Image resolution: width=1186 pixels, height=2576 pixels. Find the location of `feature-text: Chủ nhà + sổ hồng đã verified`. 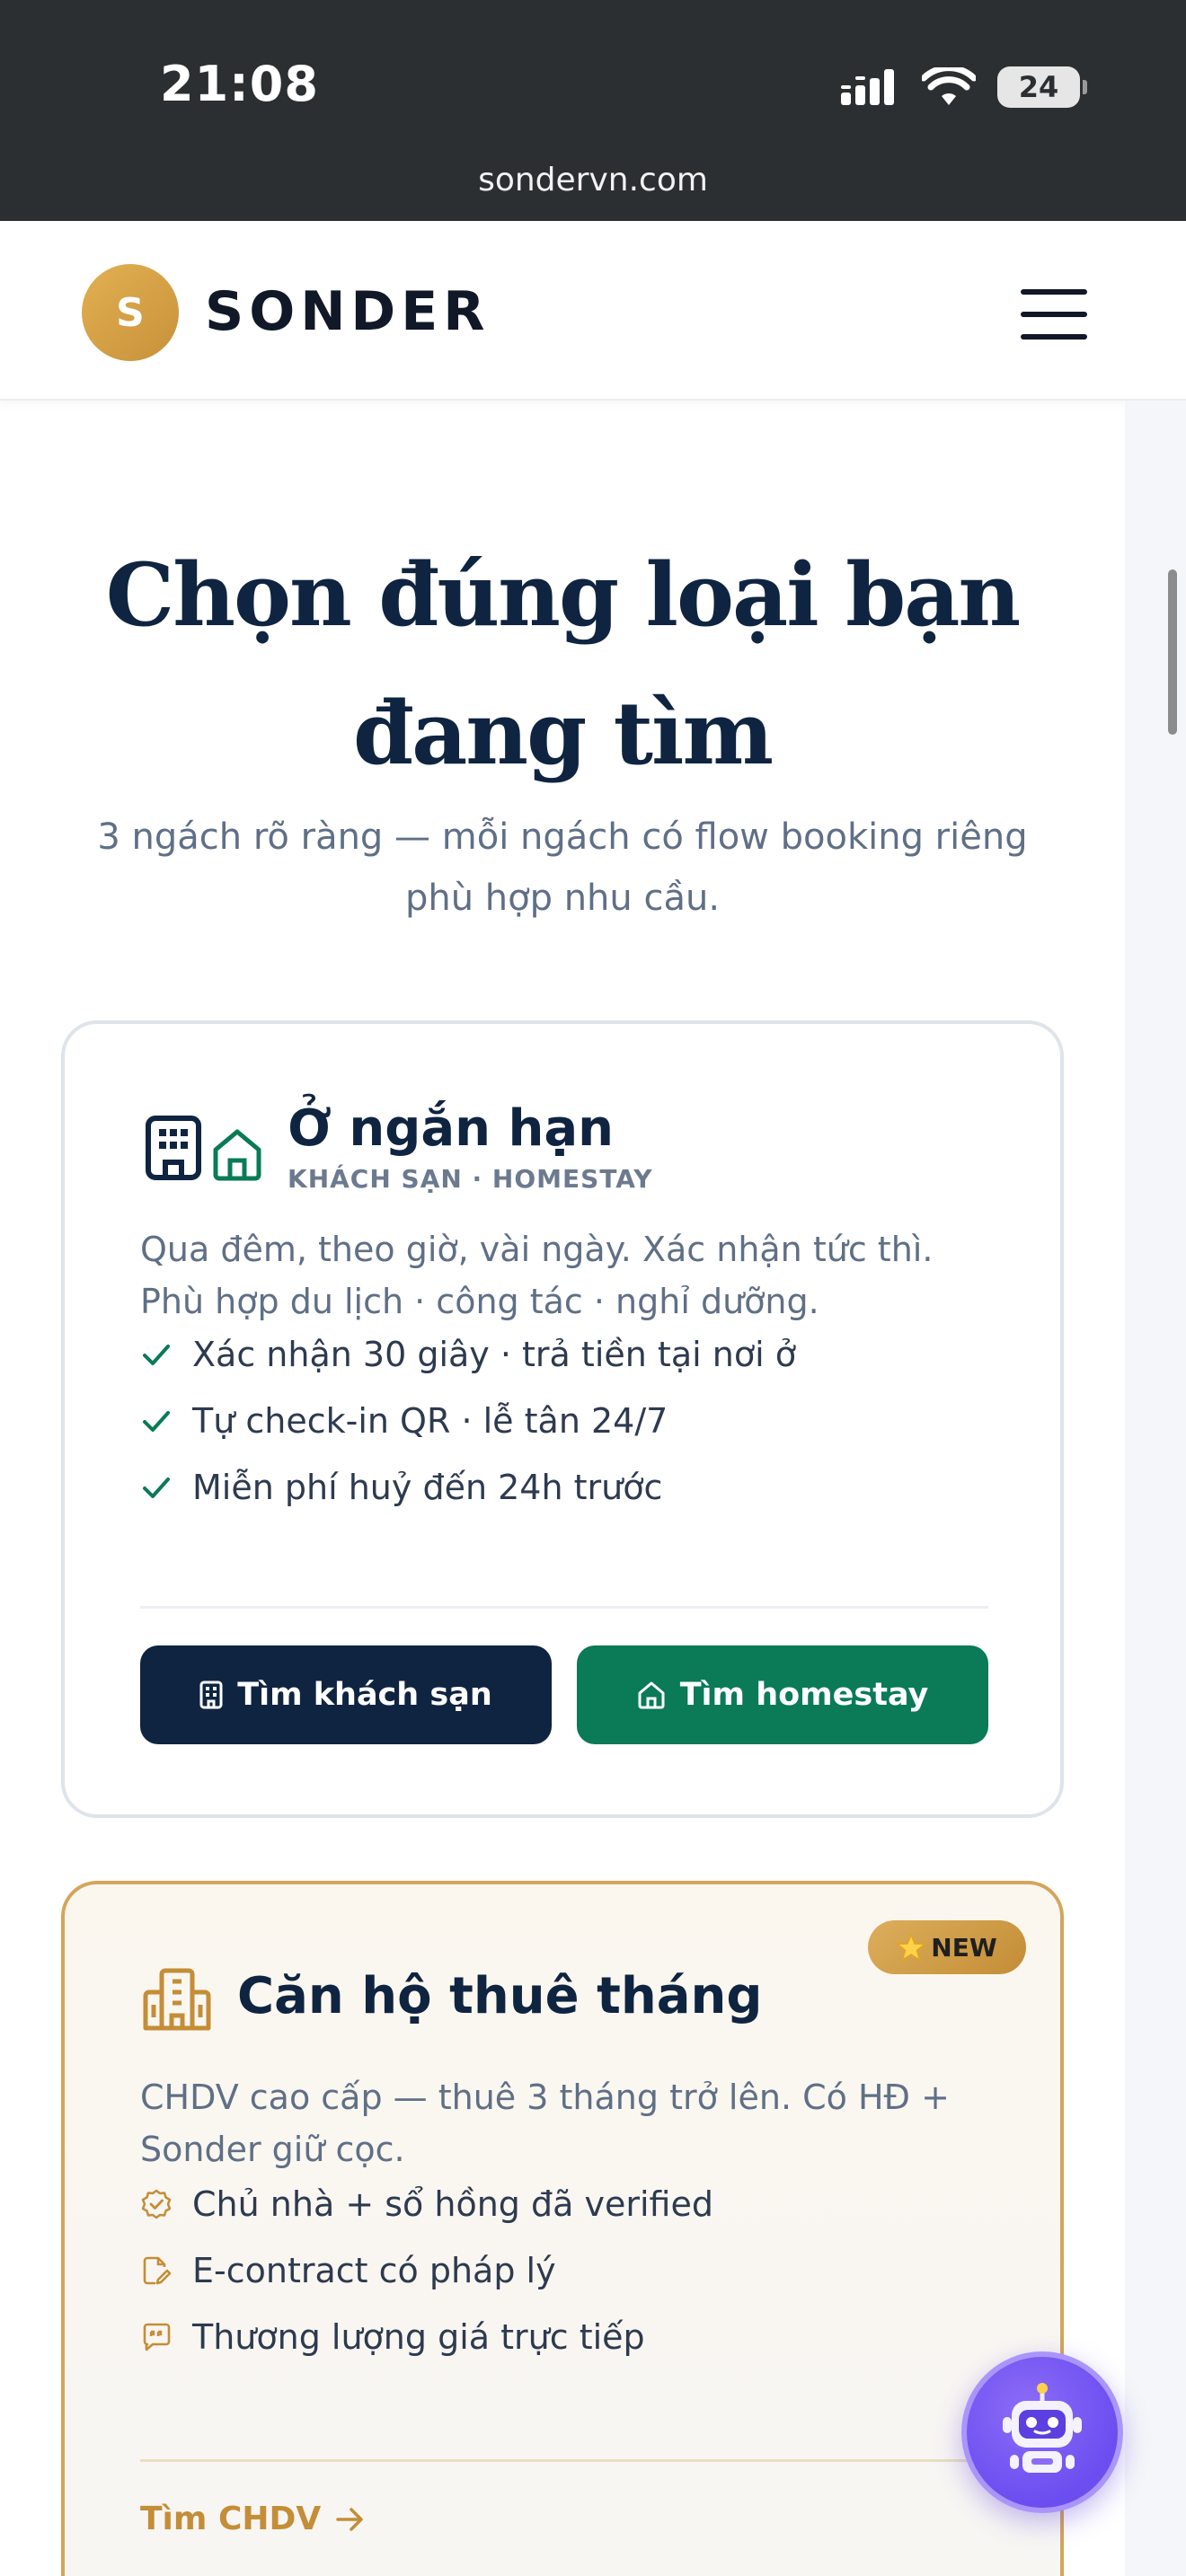

feature-text: Chủ nhà + sổ hồng đã verified is located at coordinates (452, 2204).